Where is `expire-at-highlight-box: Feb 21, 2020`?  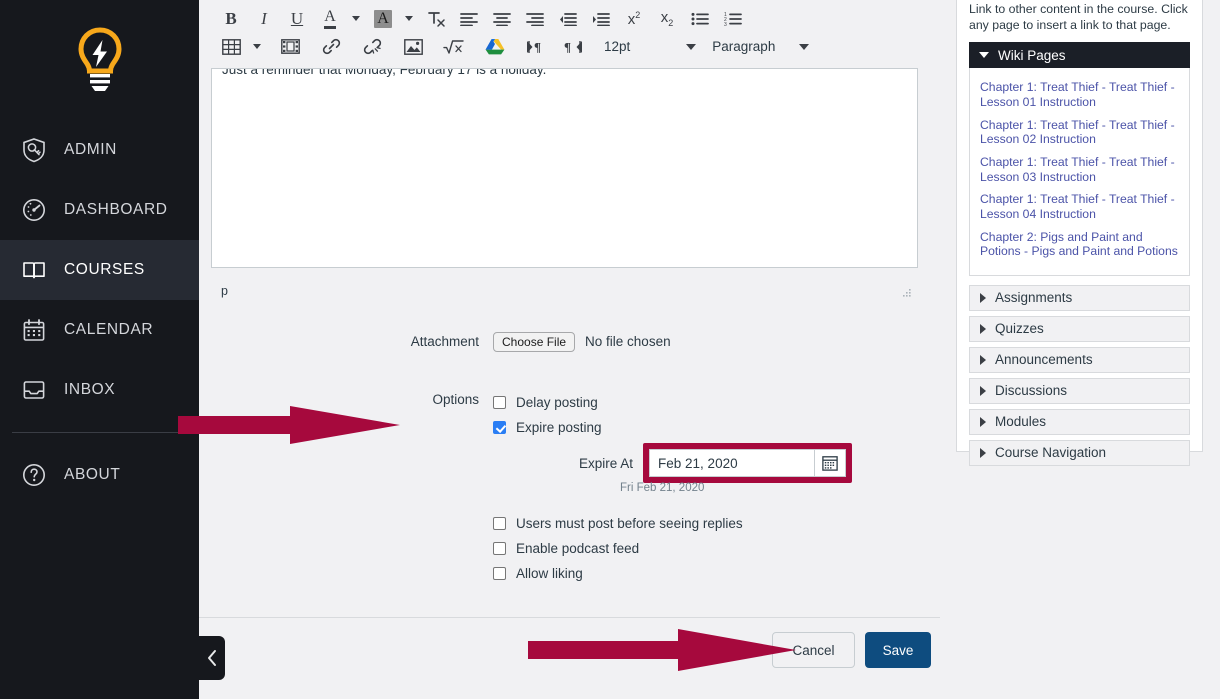 expire-at-highlight-box: Feb 21, 2020 is located at coordinates (748, 463).